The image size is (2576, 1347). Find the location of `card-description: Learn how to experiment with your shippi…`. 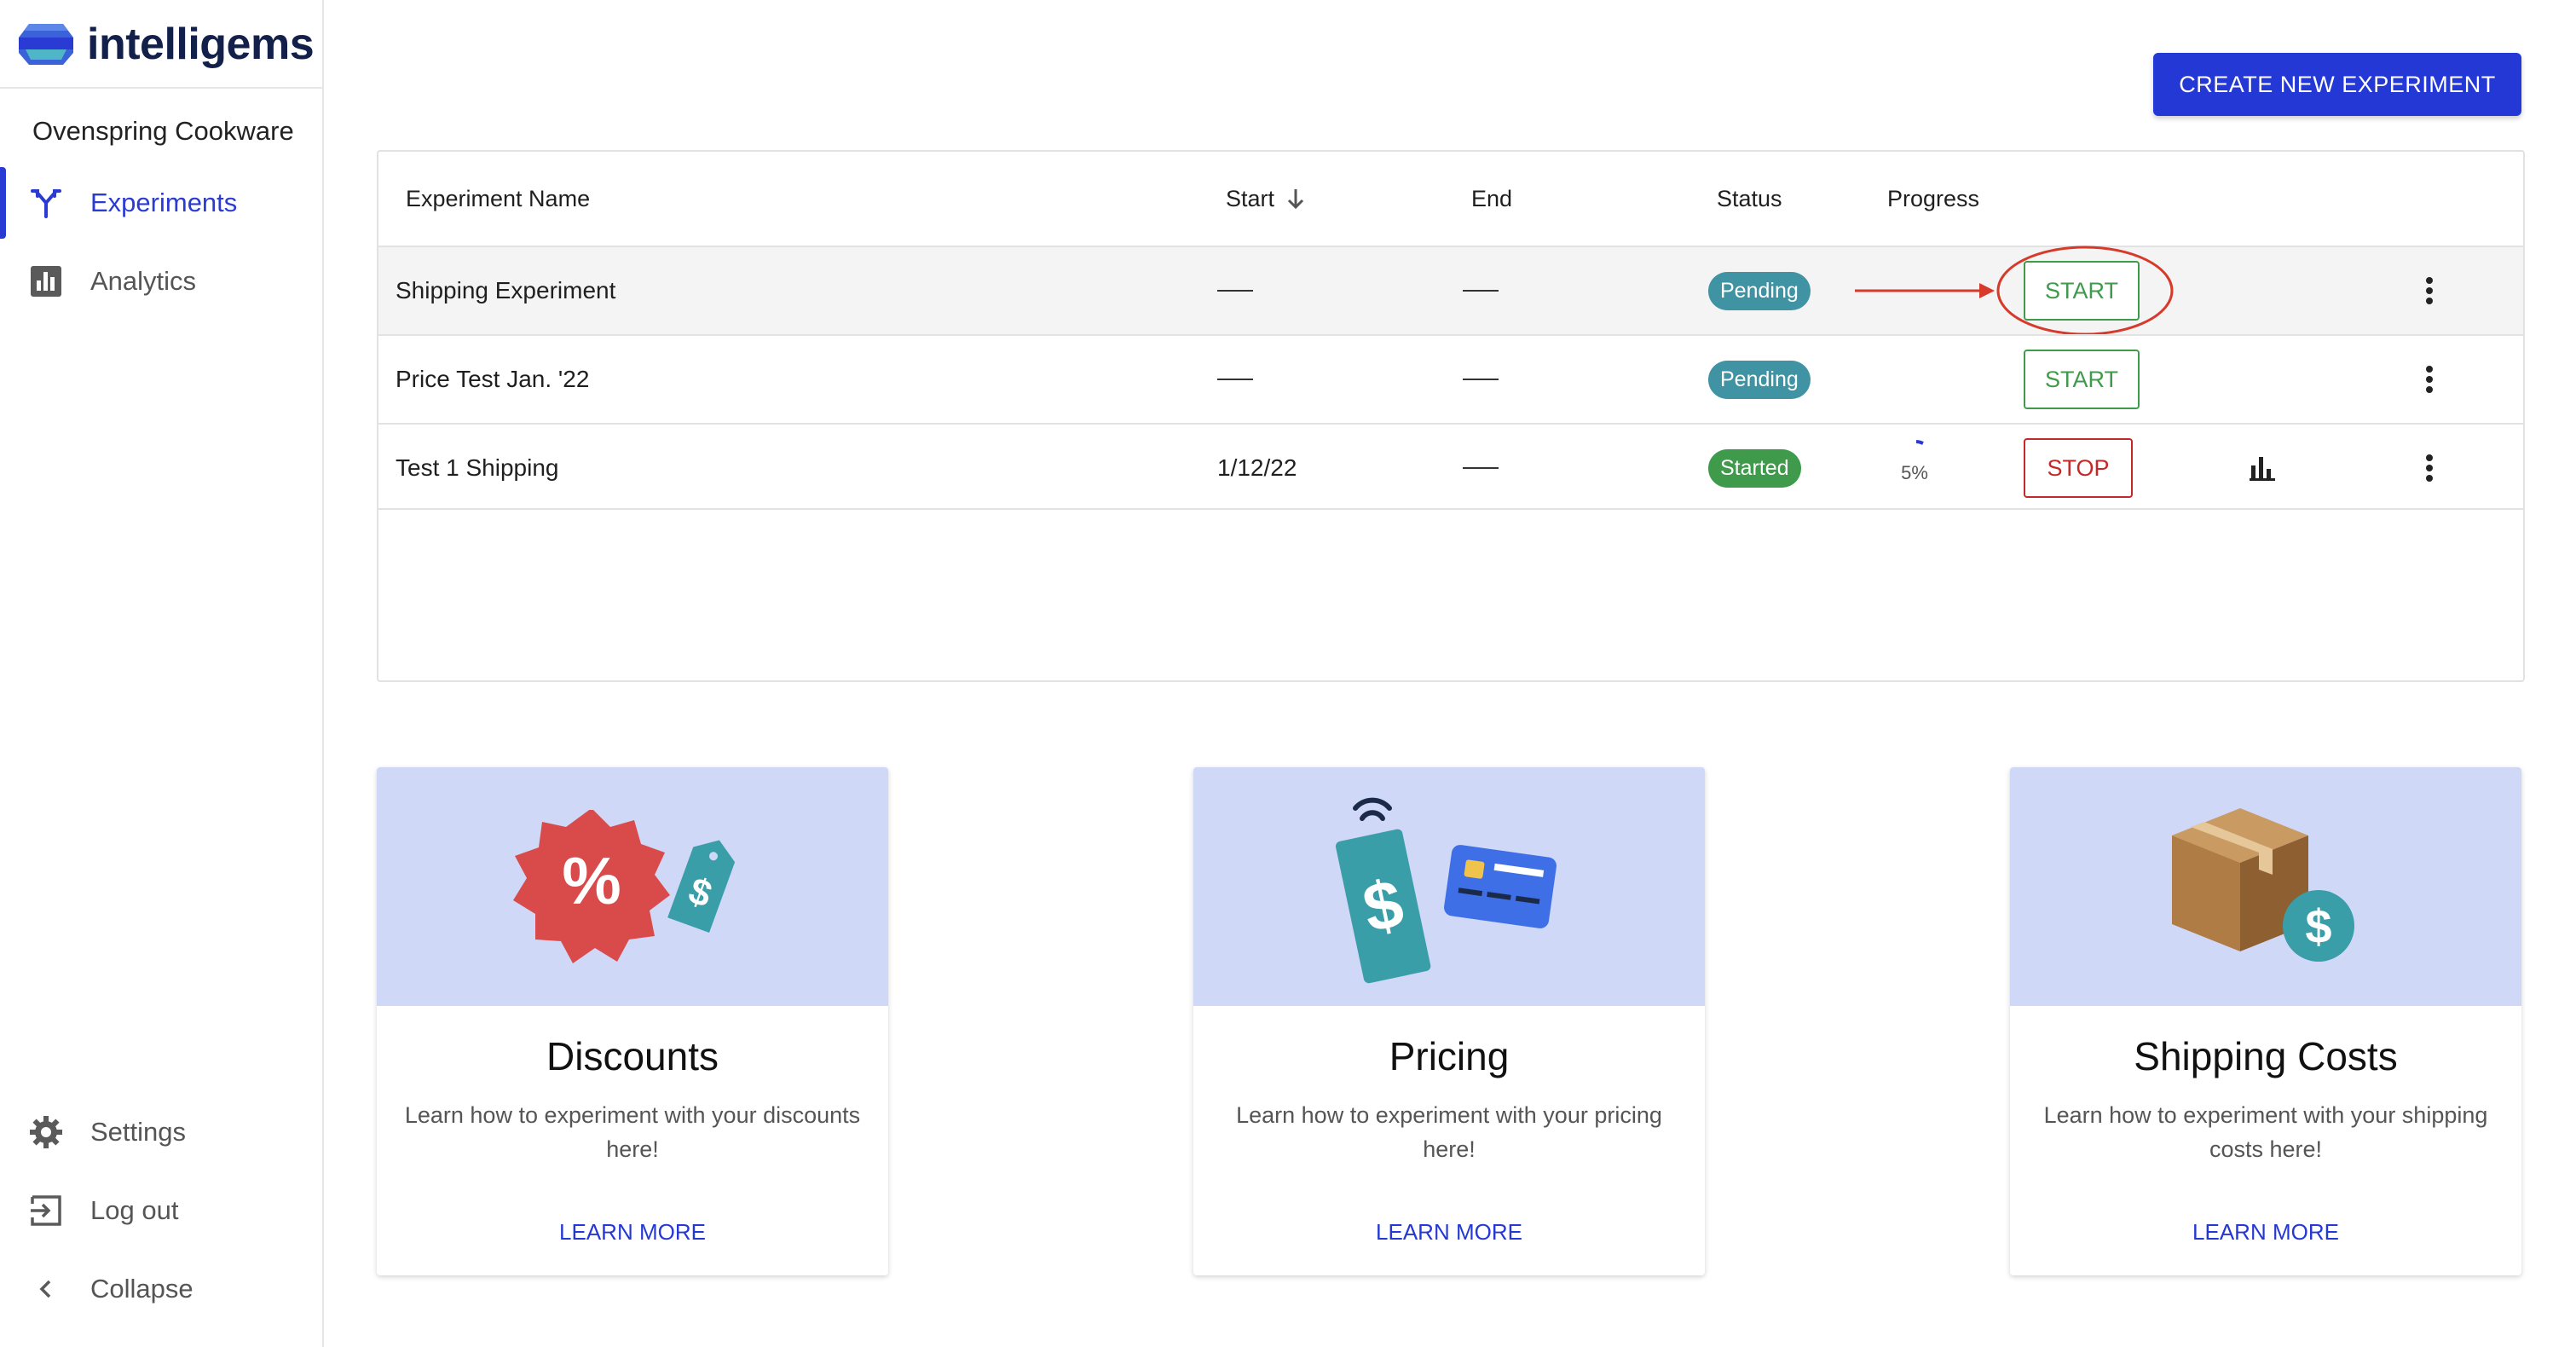

card-description: Learn how to experiment with your shippi… is located at coordinates (2265, 1132).